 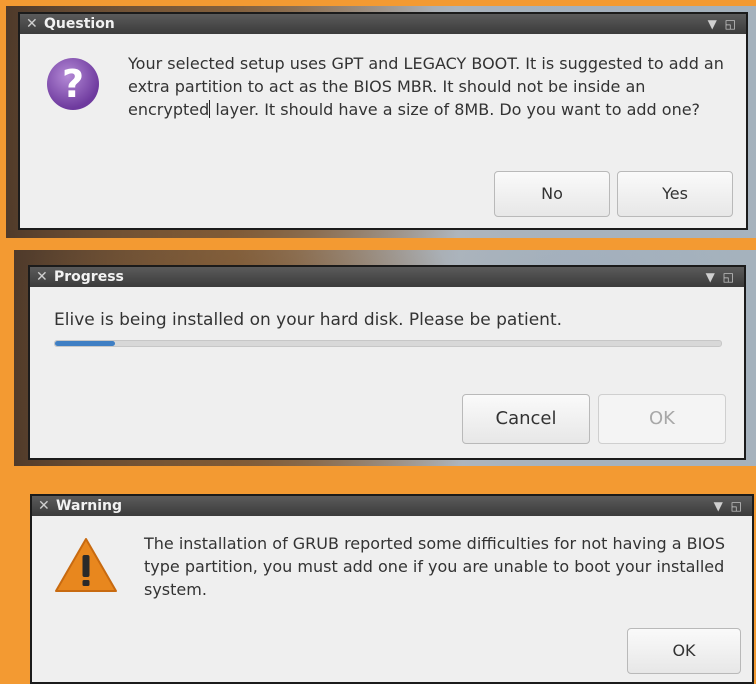 I want to click on dialog-title: Progress, so click(x=89, y=277).